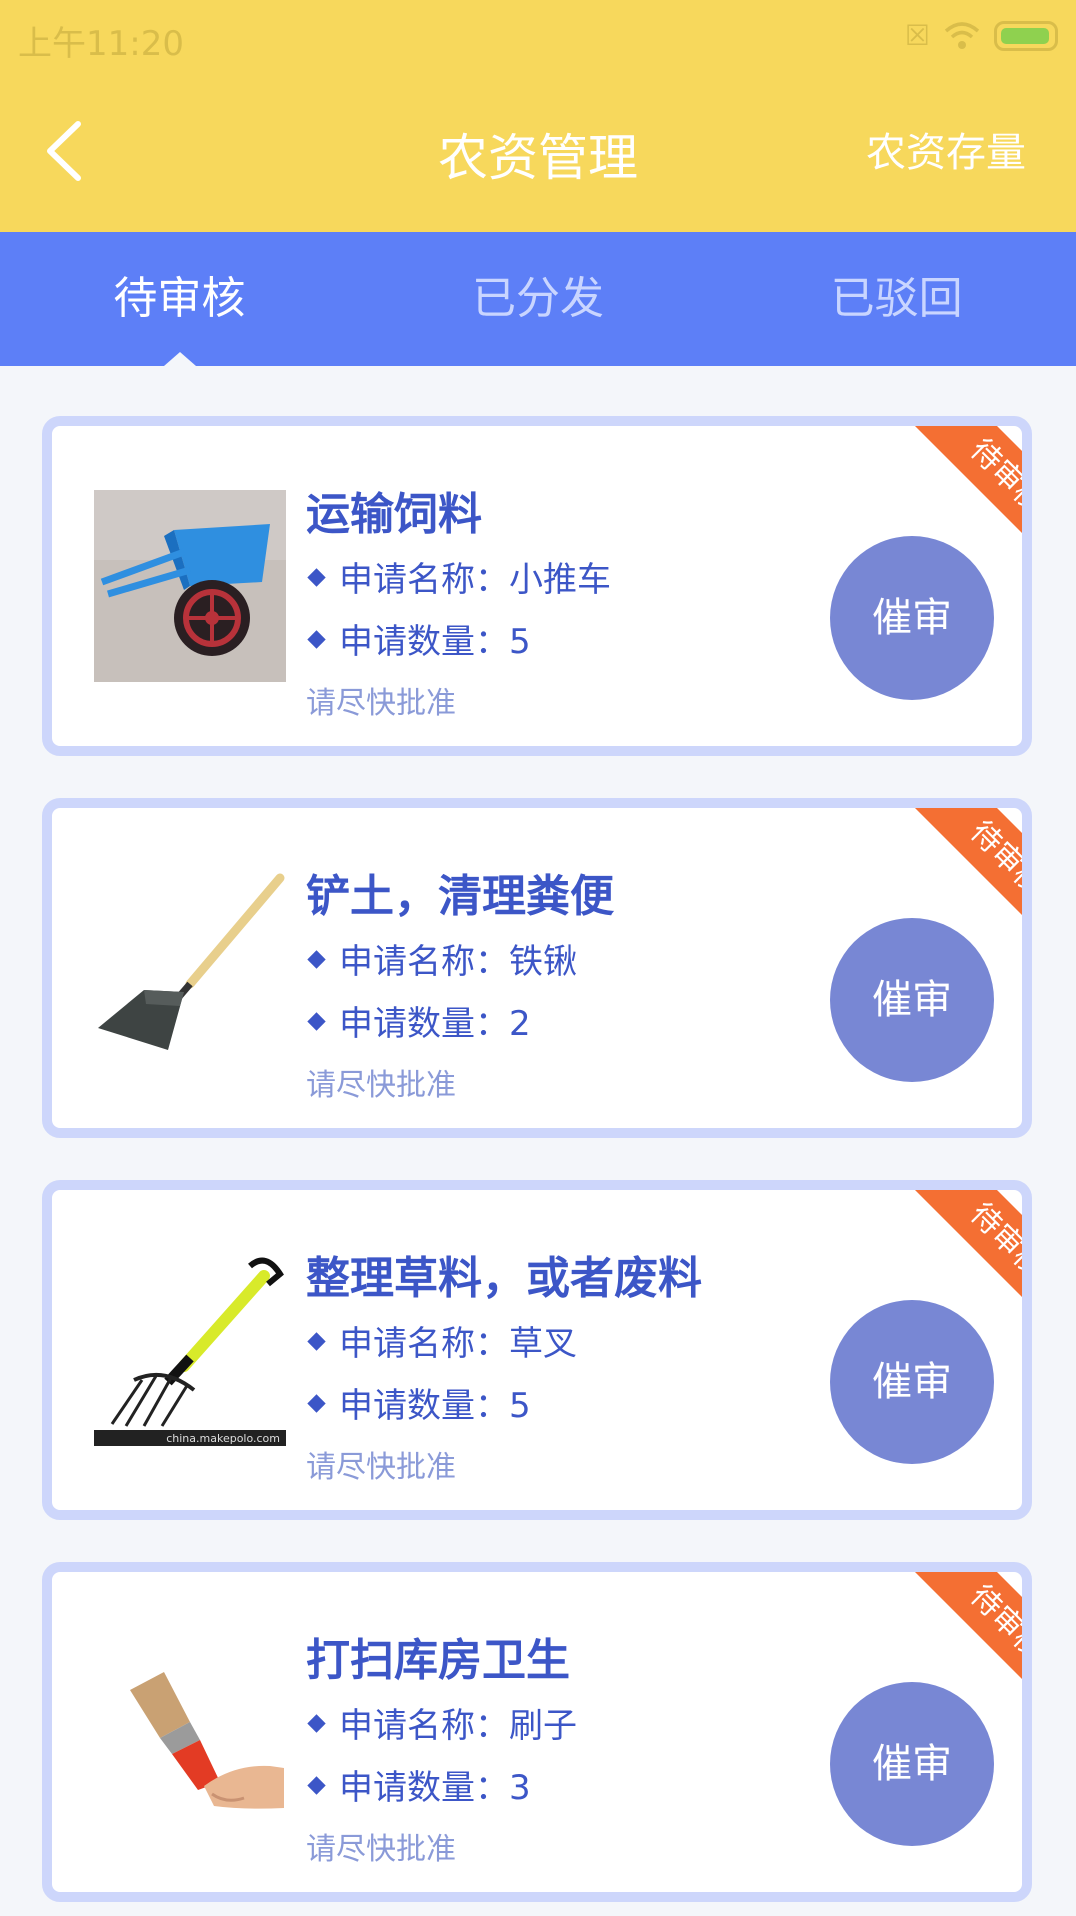  I want to click on pitchfork-image: china.makepolo.com, so click(190, 1350).